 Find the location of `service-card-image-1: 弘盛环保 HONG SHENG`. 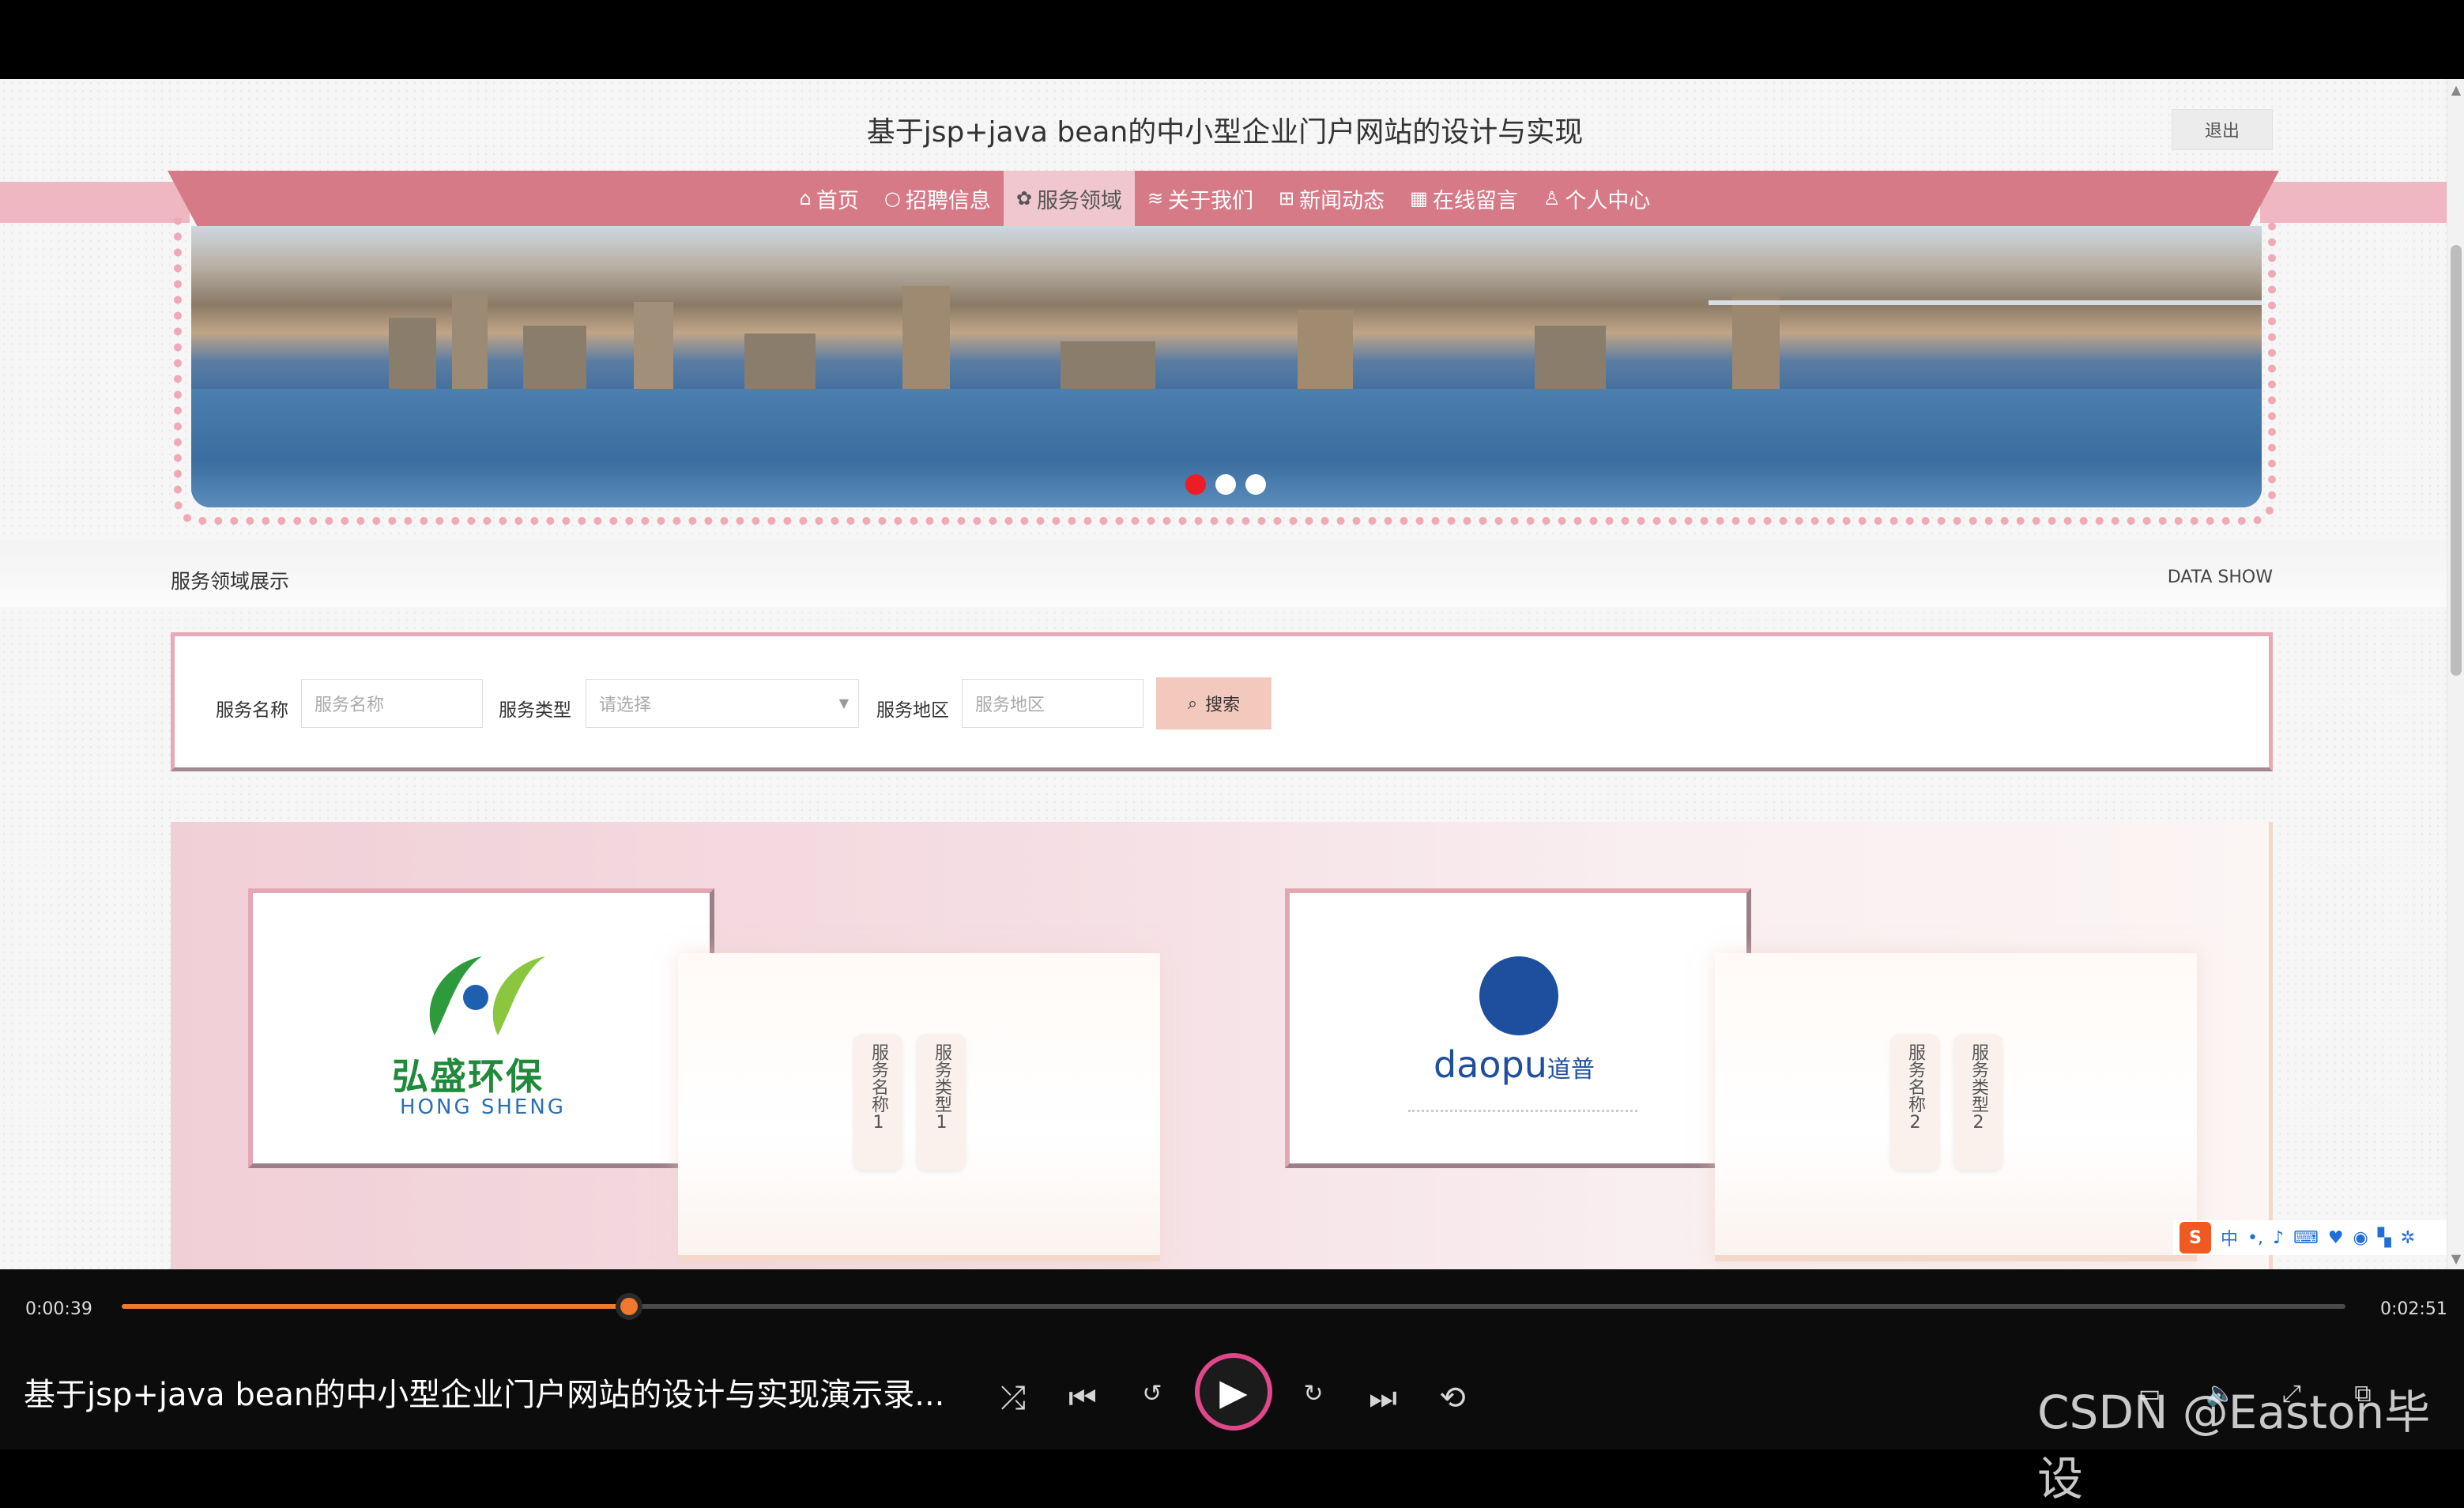

service-card-image-1: 弘盛环保 HONG SHENG is located at coordinates (481, 1028).